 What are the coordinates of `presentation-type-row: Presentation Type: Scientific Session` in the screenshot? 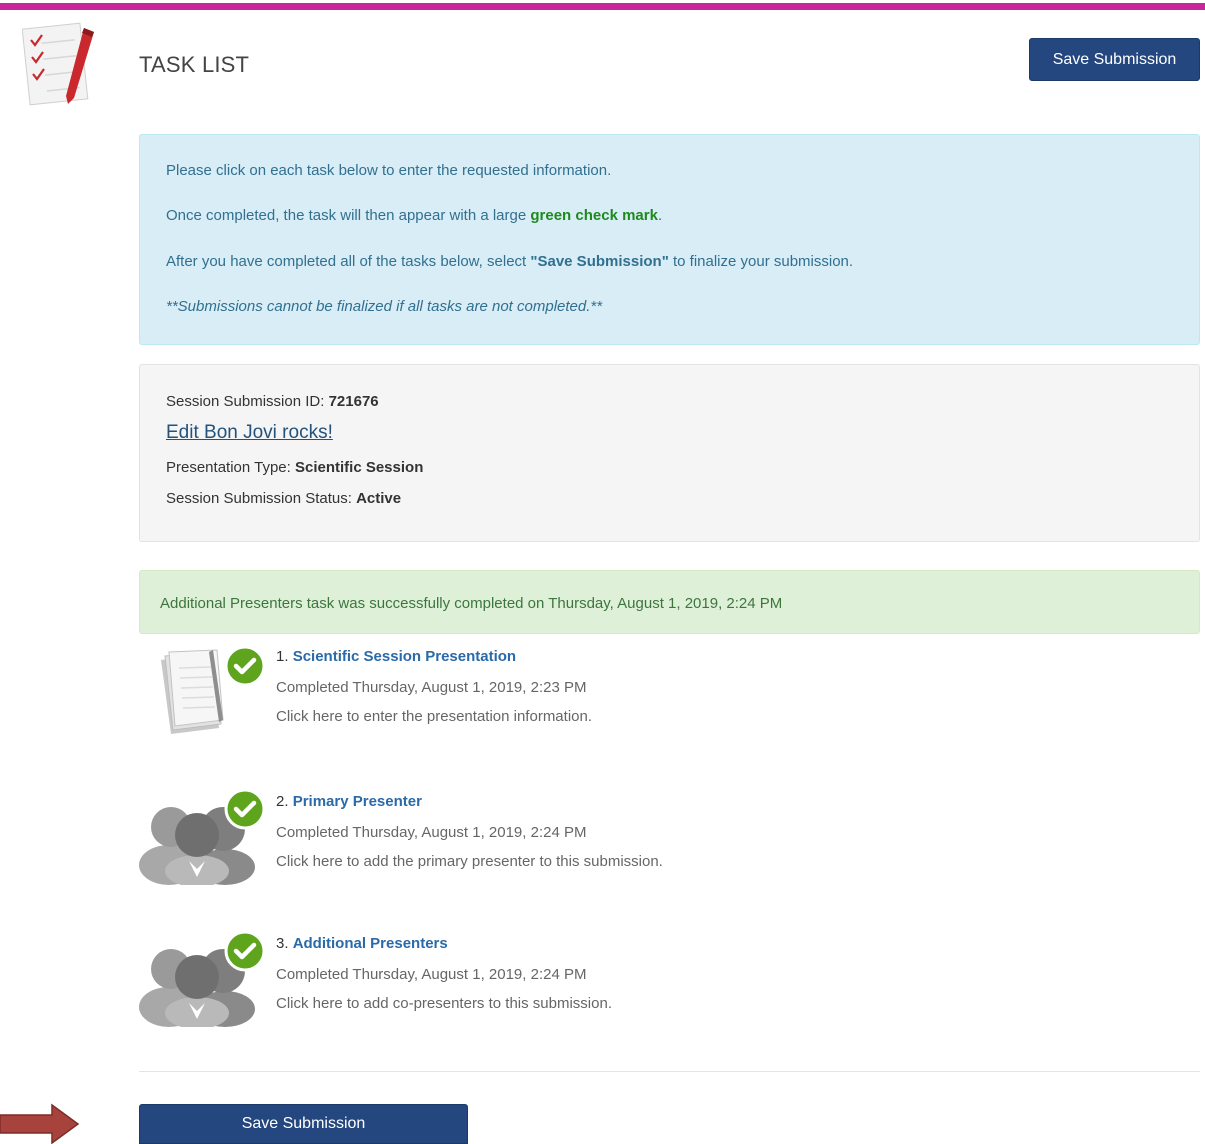 It's located at (294, 467).